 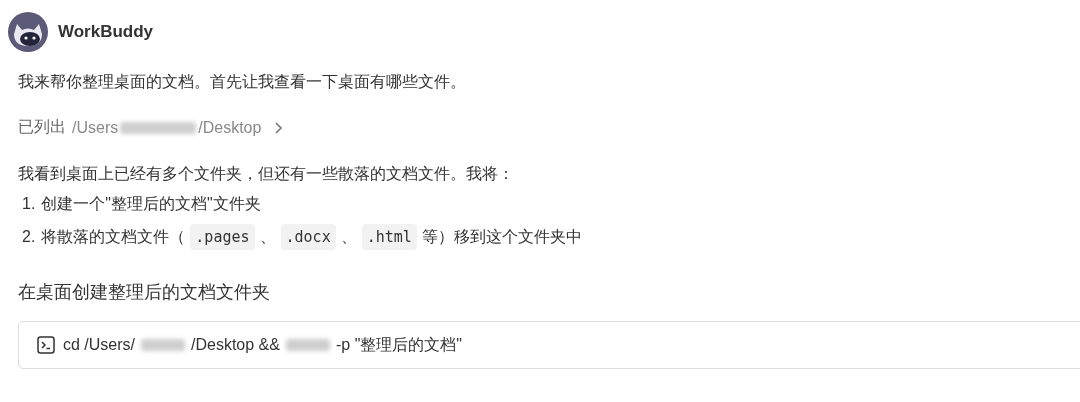 What do you see at coordinates (29, 204) in the screenshot?
I see `list-number: 1.` at bounding box center [29, 204].